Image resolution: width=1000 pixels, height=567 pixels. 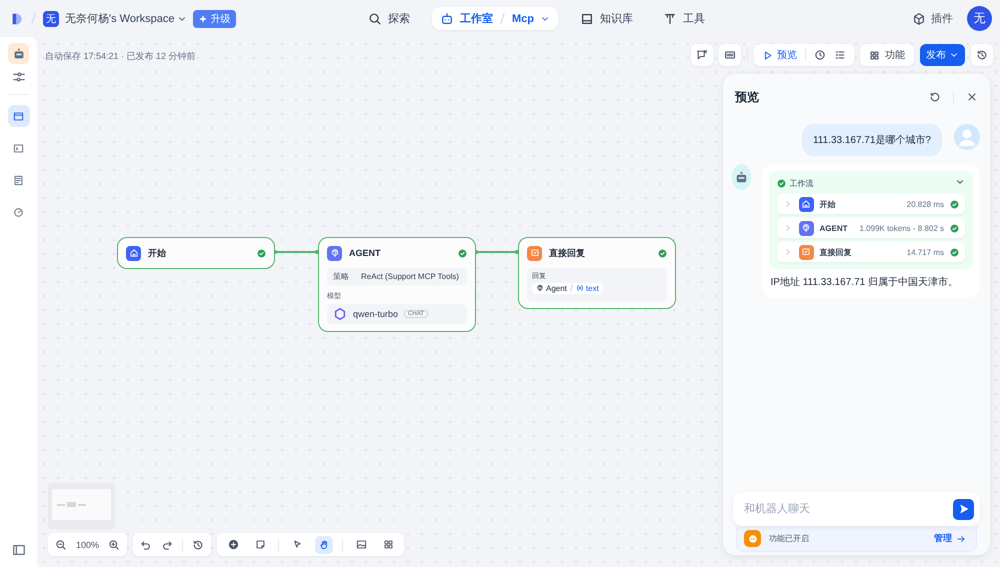 What do you see at coordinates (925, 204) in the screenshot?
I see `step-metric: 20.828 ms` at bounding box center [925, 204].